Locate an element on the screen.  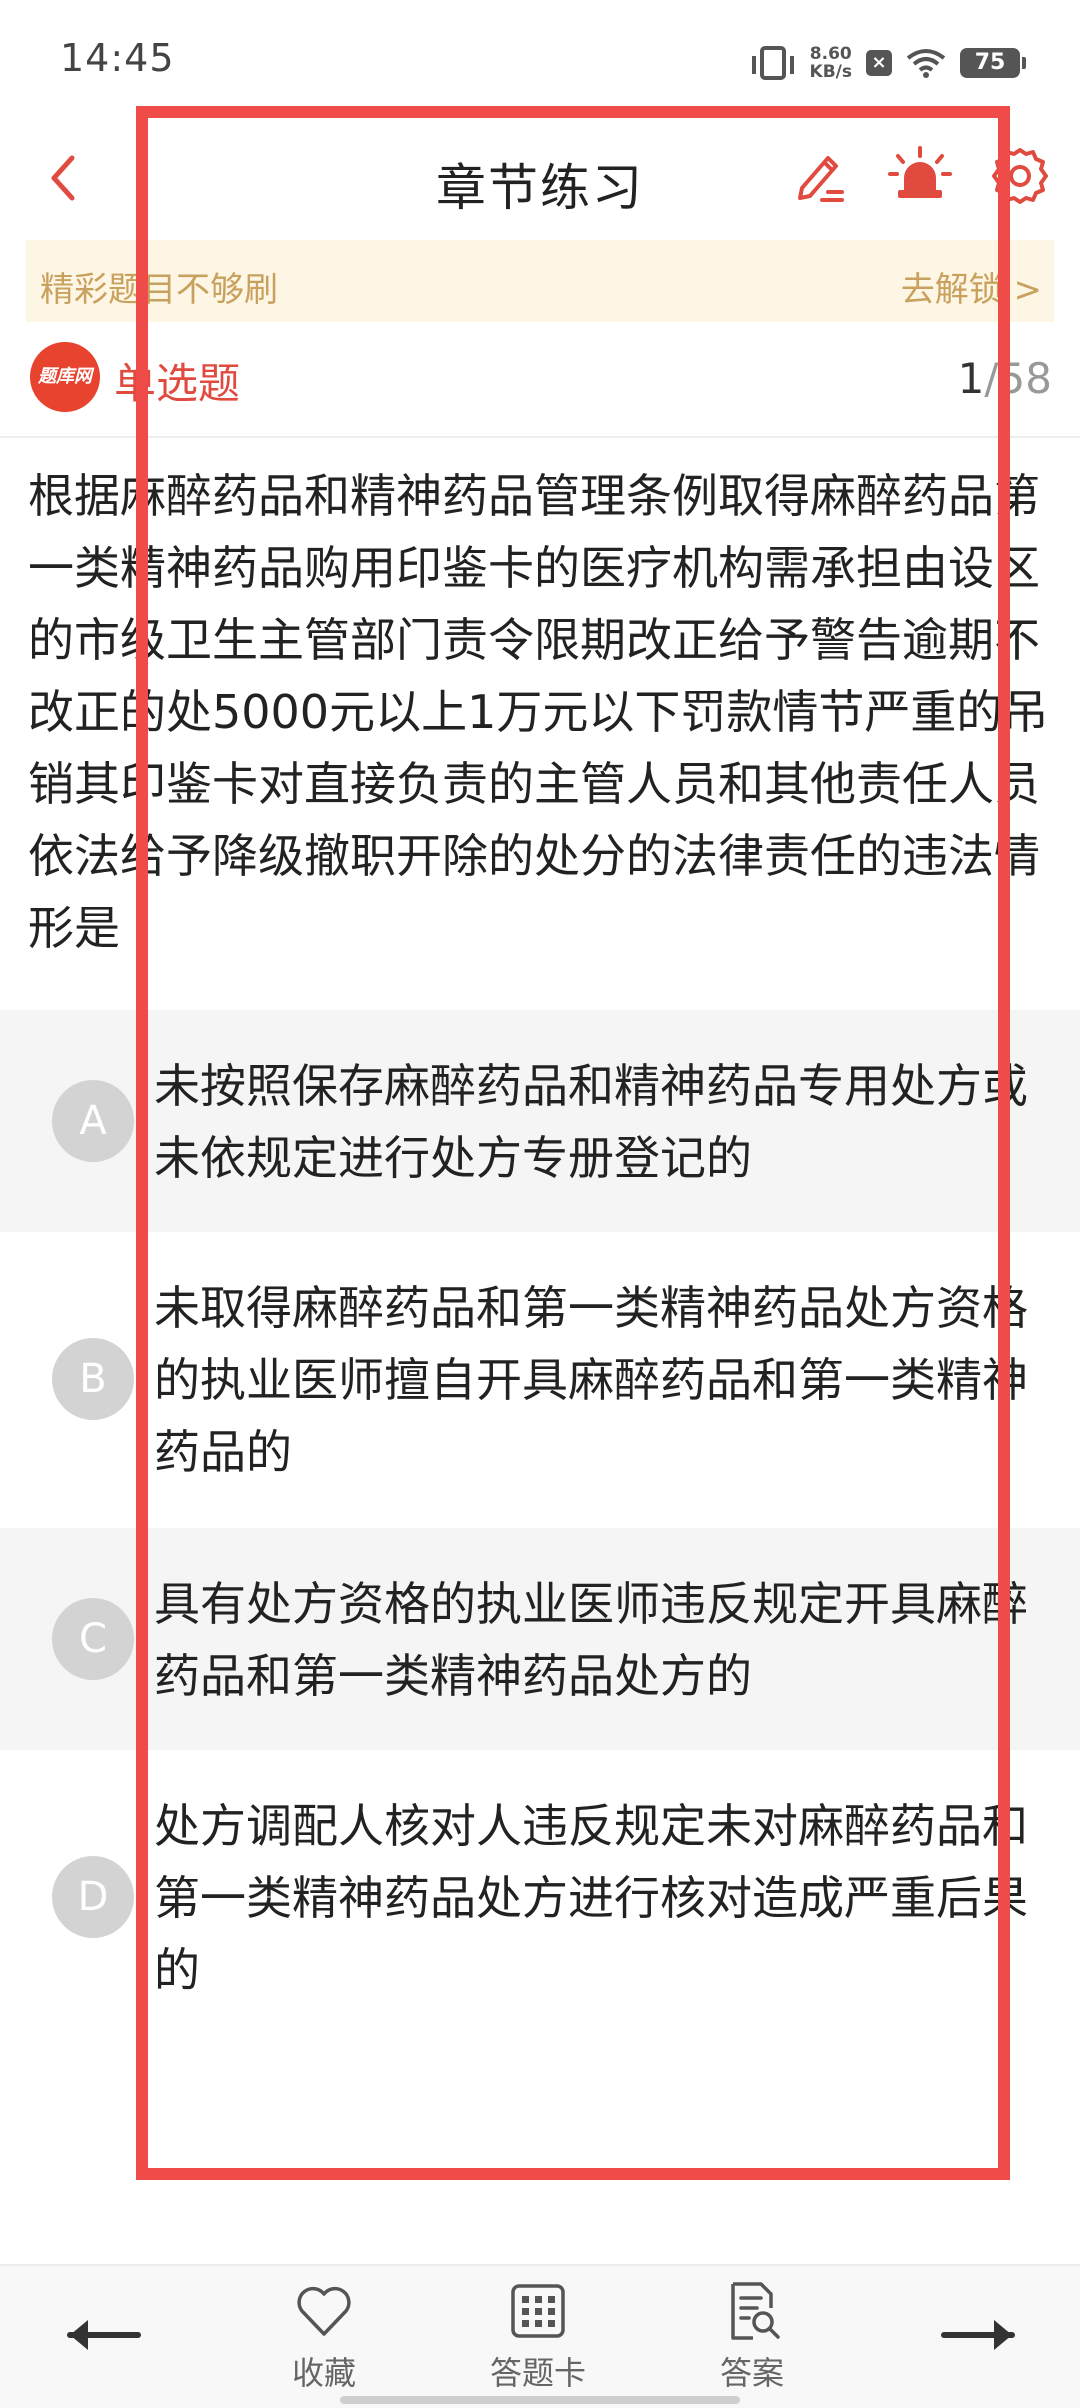
network-speed-value: 8.60 is located at coordinates (830, 54).